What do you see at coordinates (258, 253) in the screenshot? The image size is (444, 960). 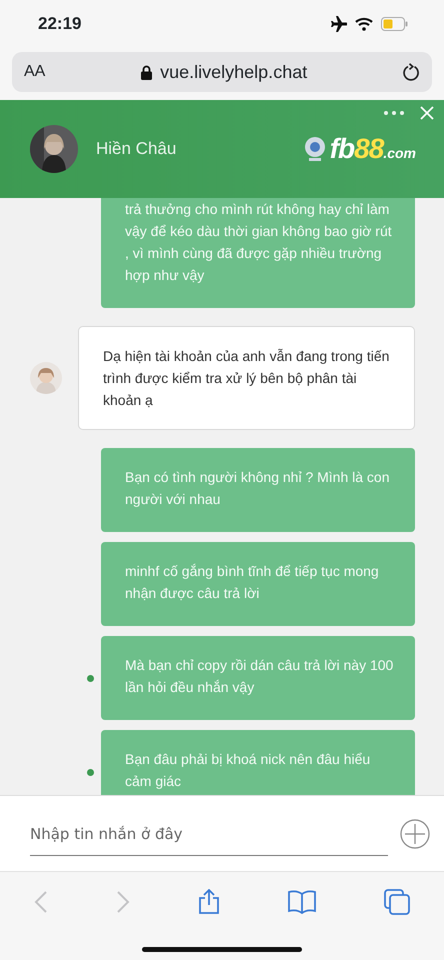 I see `message-bubble: trả thưởng cho mình rút không hay chỉ làm vậy để kéo dàu thời gian không bao giờ rút , vì mình cùng đã được gặp nhiều trường hợp như vậy` at bounding box center [258, 253].